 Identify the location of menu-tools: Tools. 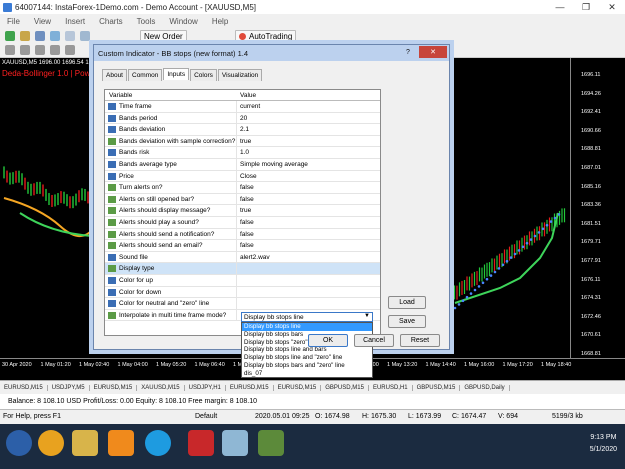
(146, 21).